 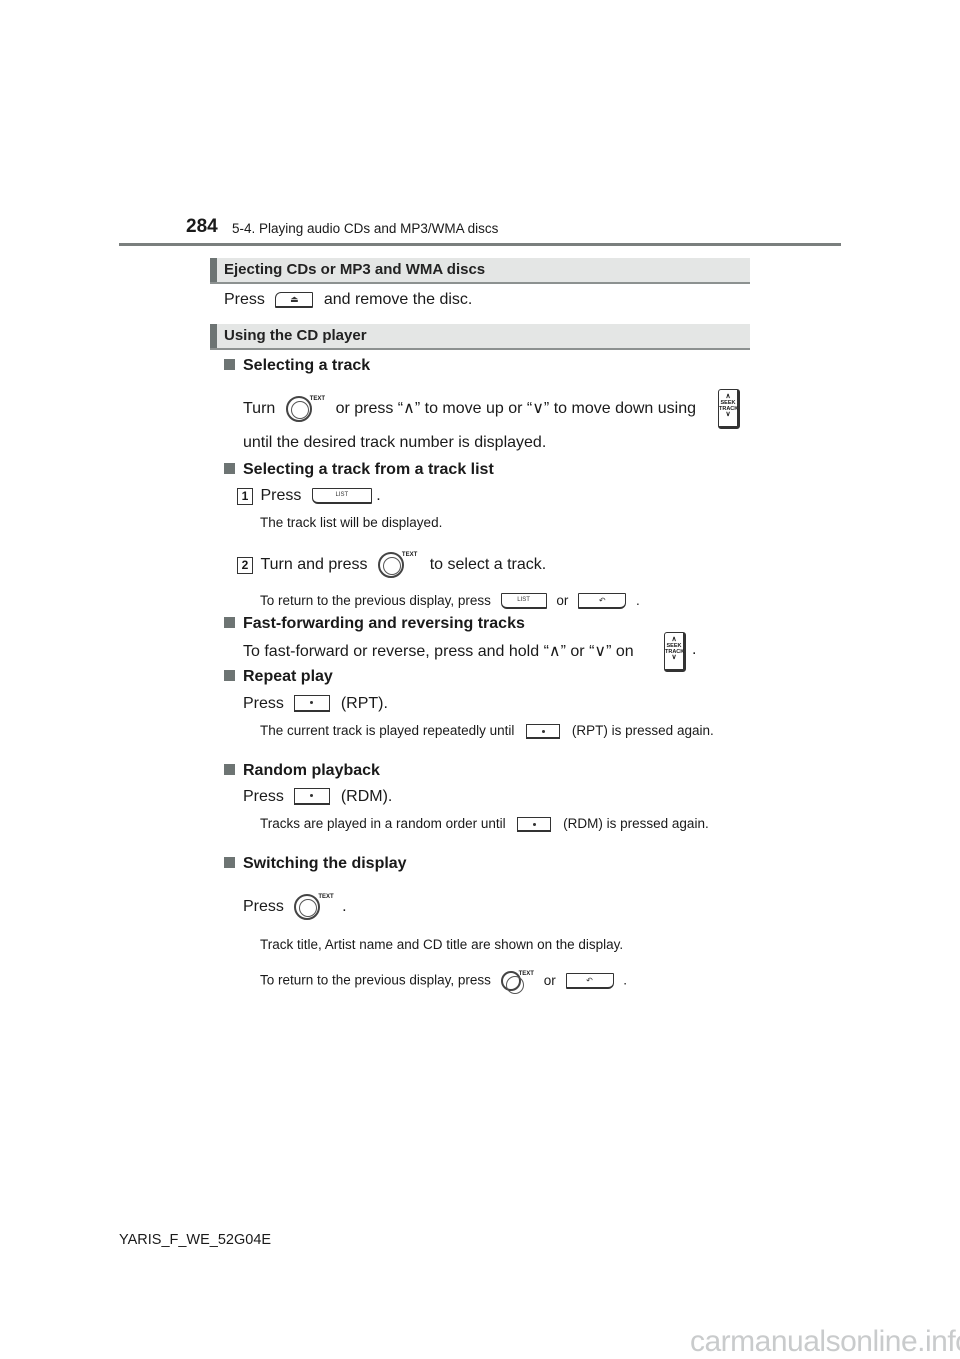 I want to click on track-list-step1-note: The track list will be displayed., so click(x=351, y=522).